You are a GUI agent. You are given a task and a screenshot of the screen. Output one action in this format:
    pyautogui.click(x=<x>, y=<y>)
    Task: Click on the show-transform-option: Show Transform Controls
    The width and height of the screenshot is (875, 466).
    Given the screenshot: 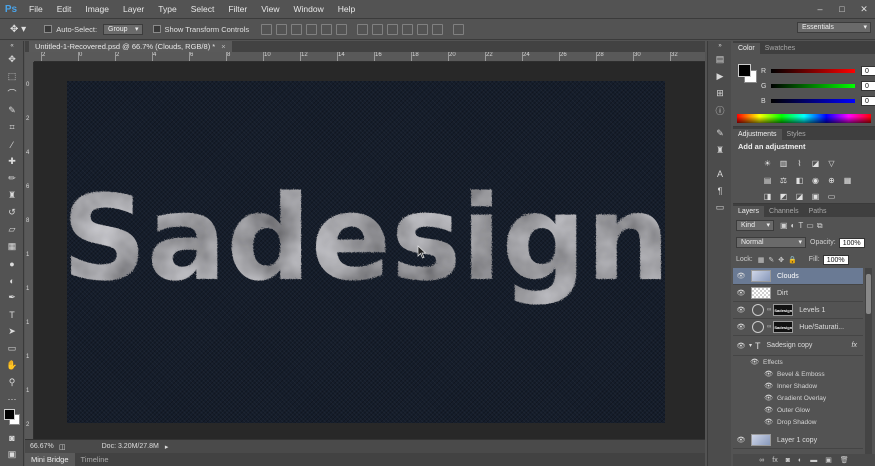 What is the action you would take?
    pyautogui.click(x=200, y=29)
    